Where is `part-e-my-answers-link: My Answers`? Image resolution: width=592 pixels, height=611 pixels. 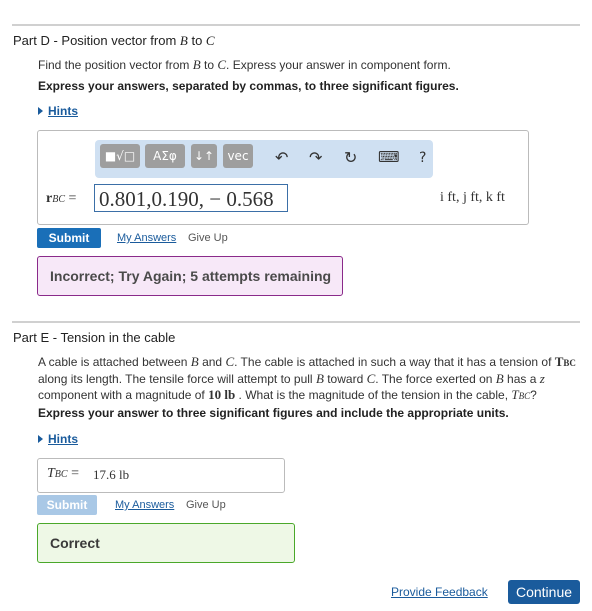
part-e-my-answers-link: My Answers is located at coordinates (144, 505).